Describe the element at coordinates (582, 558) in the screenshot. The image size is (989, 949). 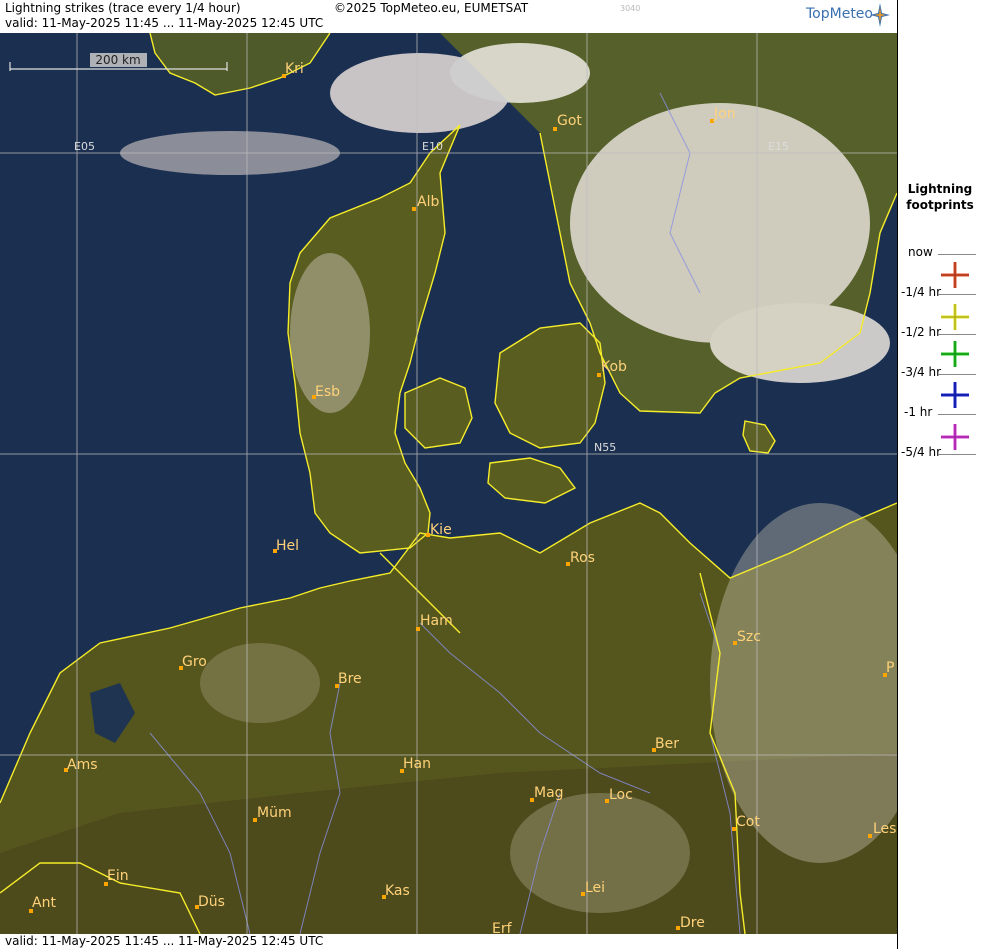
I see `city-label: Ros` at that location.